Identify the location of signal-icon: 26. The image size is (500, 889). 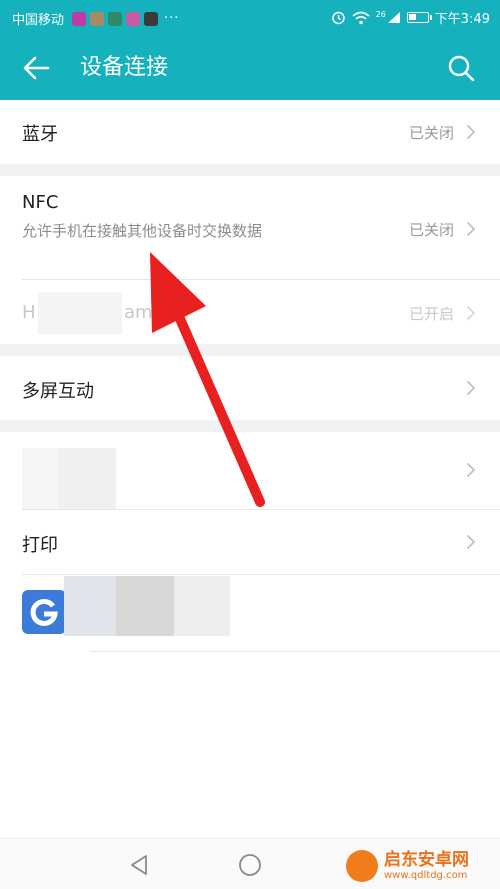
(388, 17).